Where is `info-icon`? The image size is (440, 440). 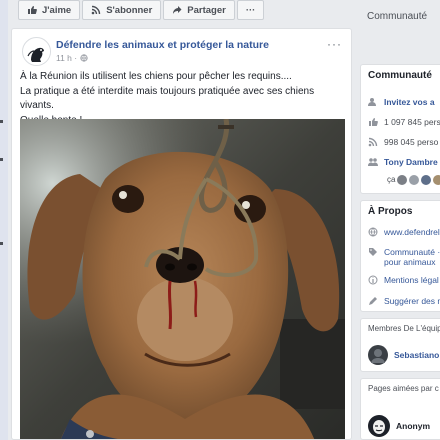 info-icon is located at coordinates (373, 280).